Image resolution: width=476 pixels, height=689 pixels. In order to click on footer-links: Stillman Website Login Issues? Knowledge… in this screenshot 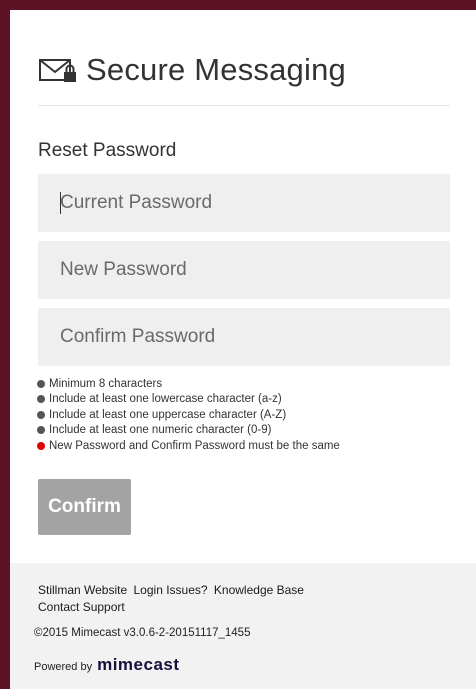, I will do `click(203, 599)`.